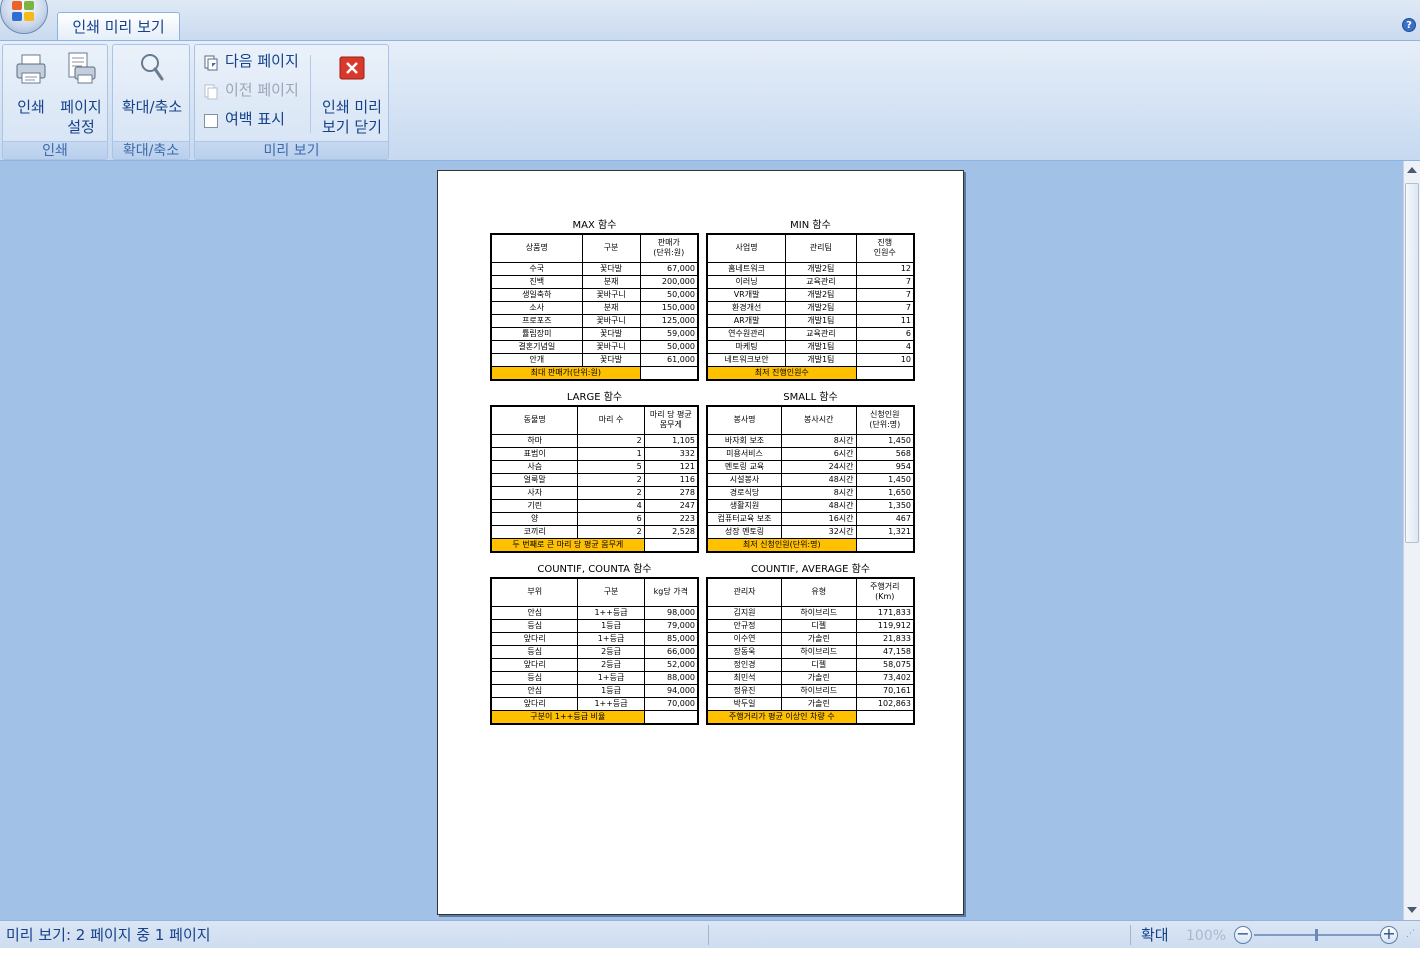  Describe the element at coordinates (1243, 935) in the screenshot. I see `zoom-out-button: −` at that location.